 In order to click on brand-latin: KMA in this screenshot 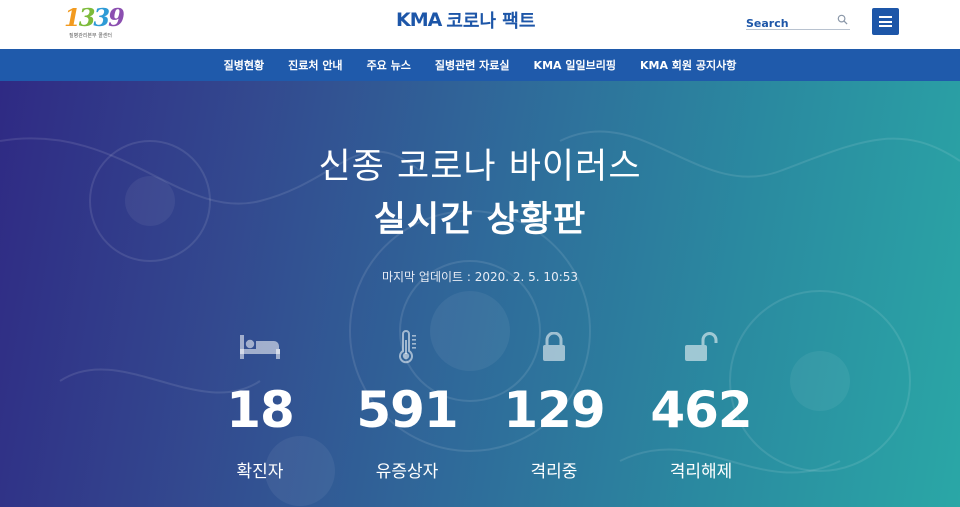, I will do `click(419, 20)`.